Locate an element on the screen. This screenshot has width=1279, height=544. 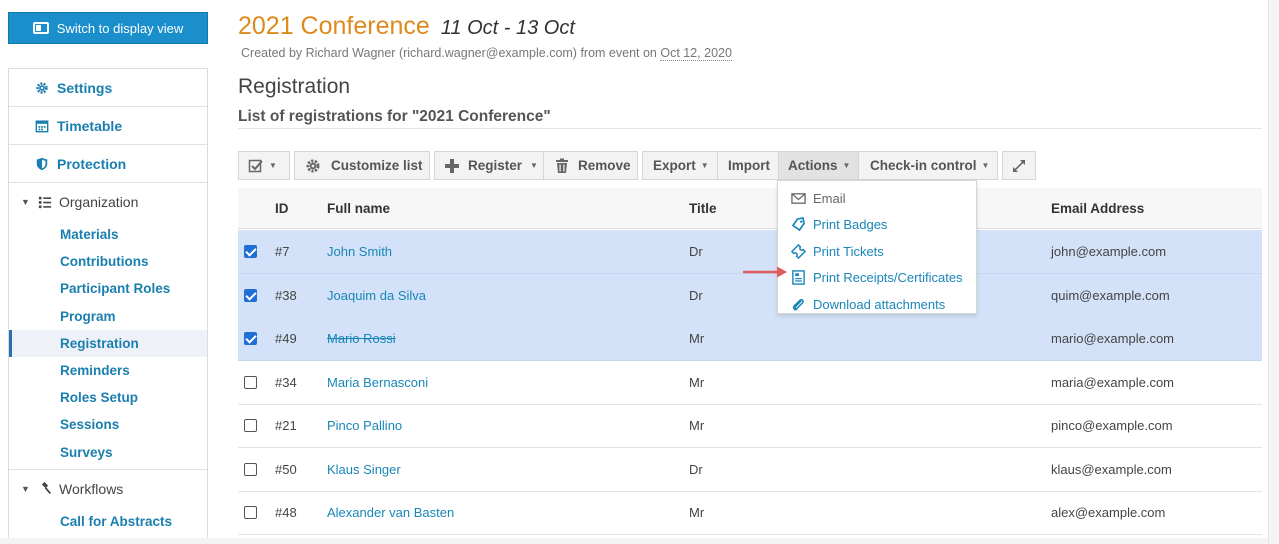
actions-dropdown-button: Actions ▼ is located at coordinates (818, 165).